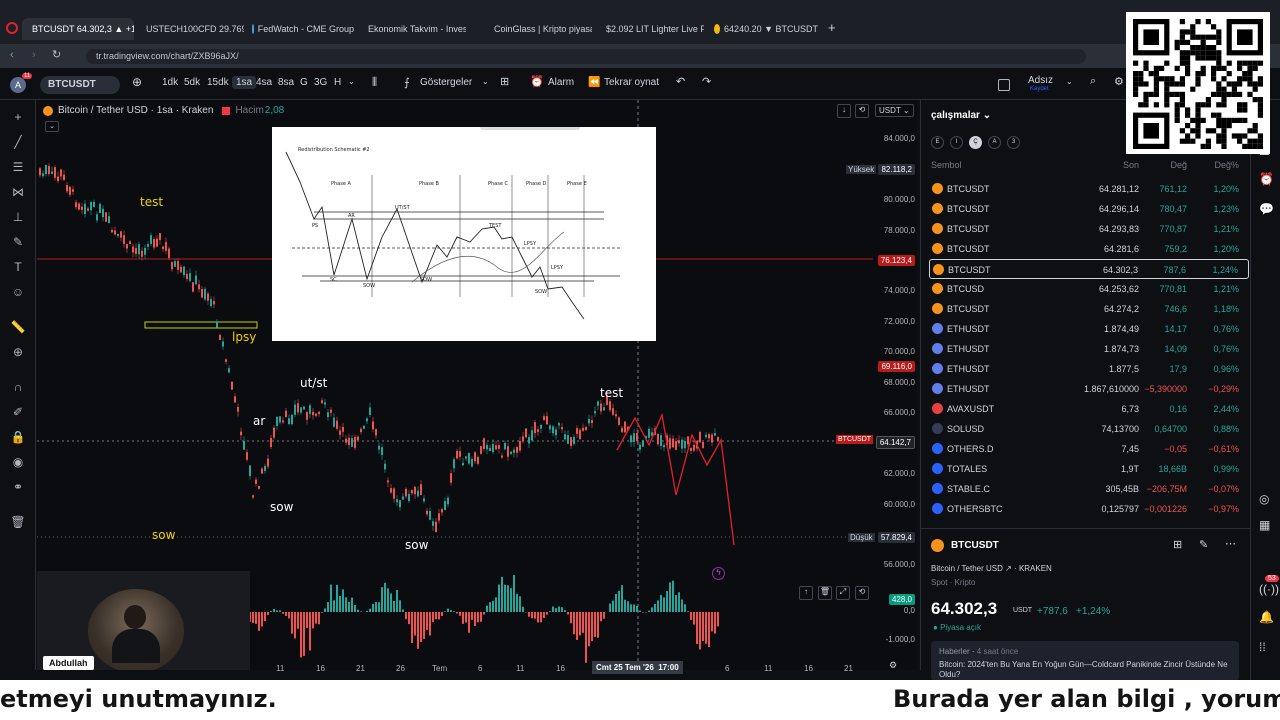 This screenshot has height=720, width=1280. What do you see at coordinates (1266, 179) in the screenshot?
I see `alerts-icon: ⏰` at bounding box center [1266, 179].